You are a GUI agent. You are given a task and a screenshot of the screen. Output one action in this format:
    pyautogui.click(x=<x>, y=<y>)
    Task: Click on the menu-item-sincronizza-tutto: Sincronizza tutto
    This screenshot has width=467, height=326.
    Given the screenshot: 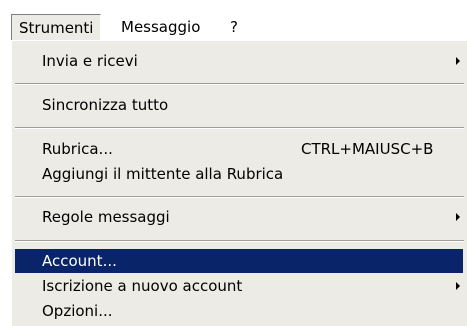 What is the action you would take?
    pyautogui.click(x=239, y=105)
    